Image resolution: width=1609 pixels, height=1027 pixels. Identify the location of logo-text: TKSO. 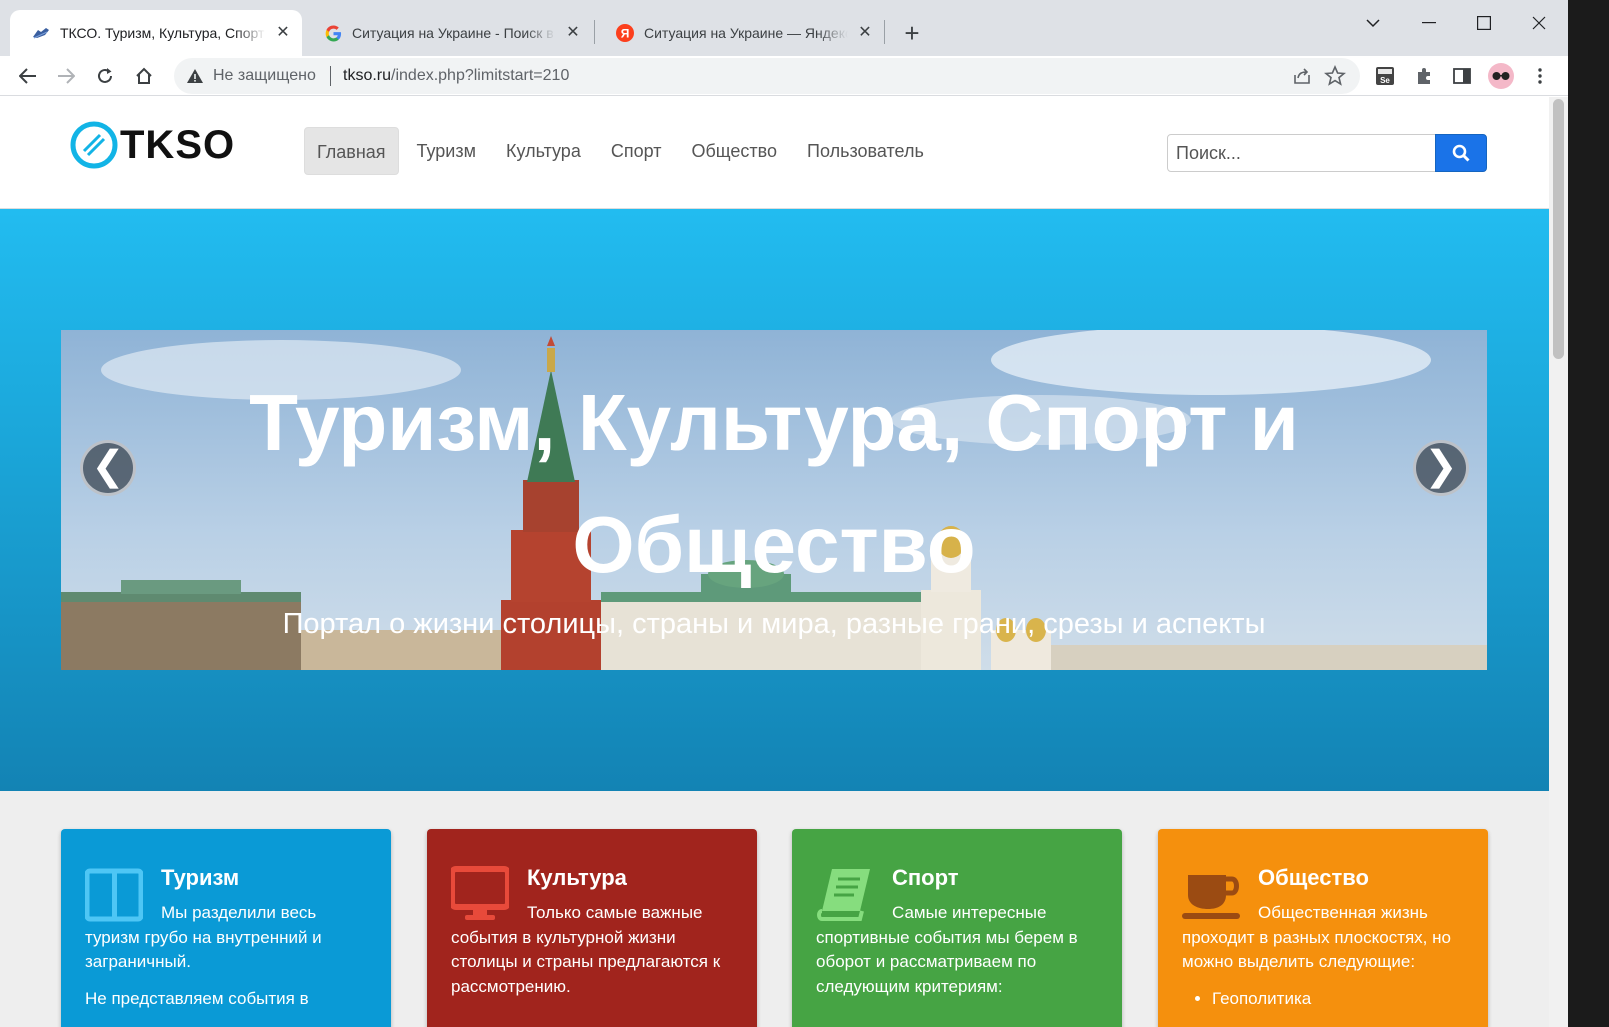
(178, 144).